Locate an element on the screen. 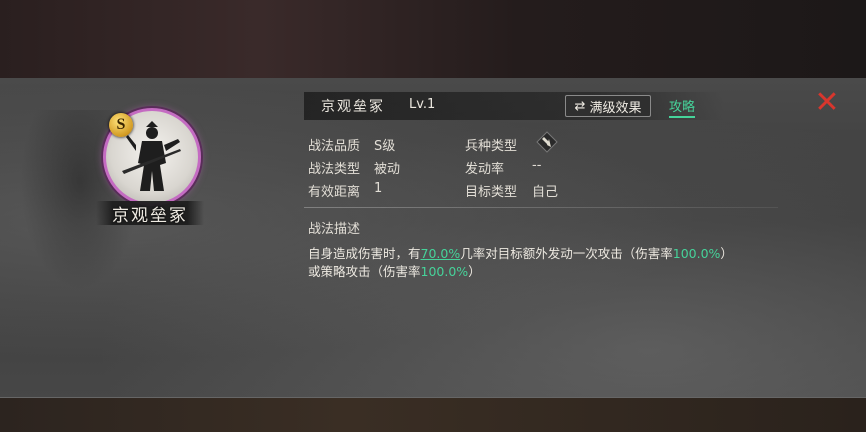  quality-value: S级 is located at coordinates (385, 146).